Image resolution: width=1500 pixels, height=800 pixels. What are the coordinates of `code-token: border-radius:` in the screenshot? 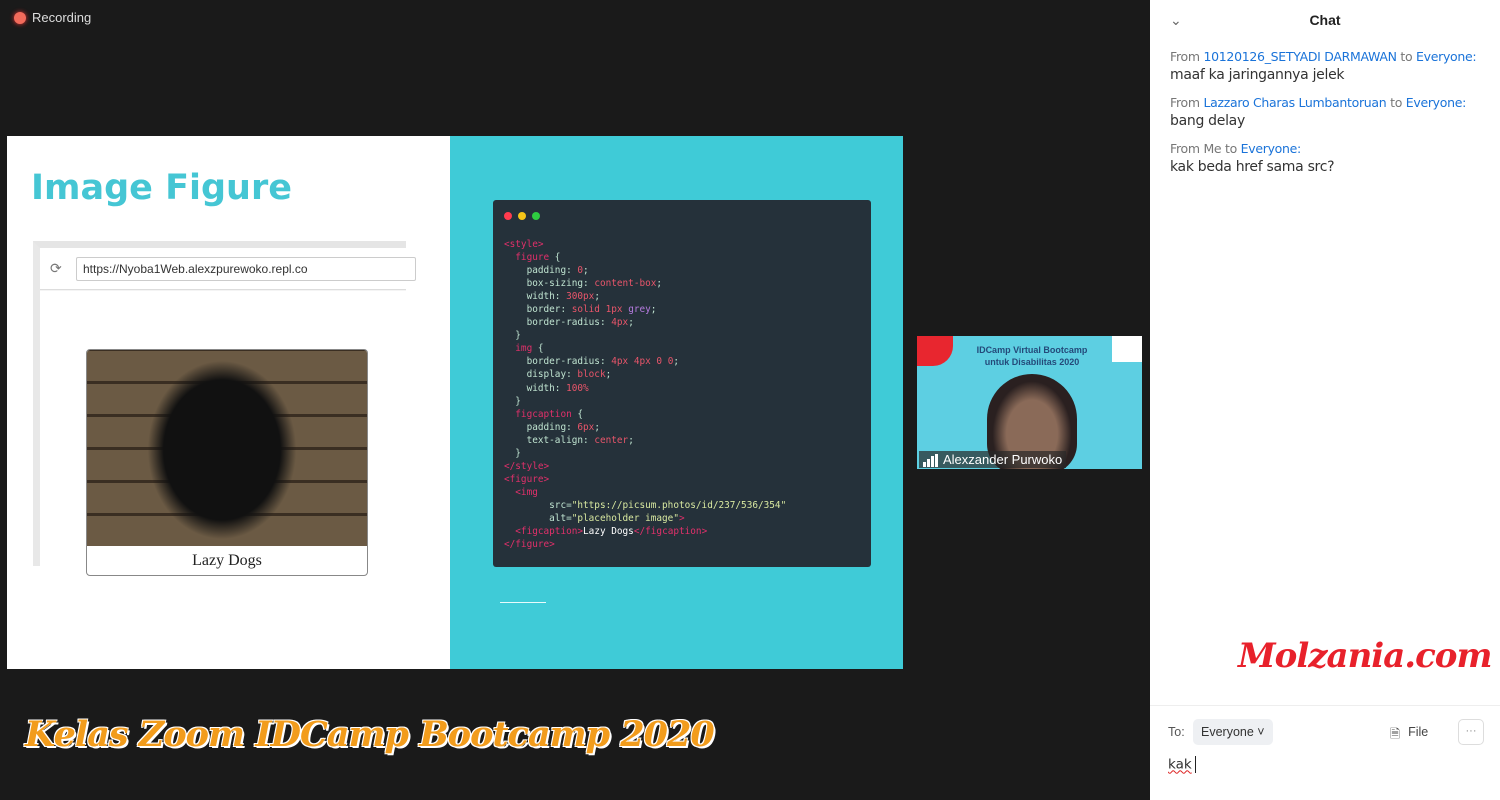 It's located at (558, 362).